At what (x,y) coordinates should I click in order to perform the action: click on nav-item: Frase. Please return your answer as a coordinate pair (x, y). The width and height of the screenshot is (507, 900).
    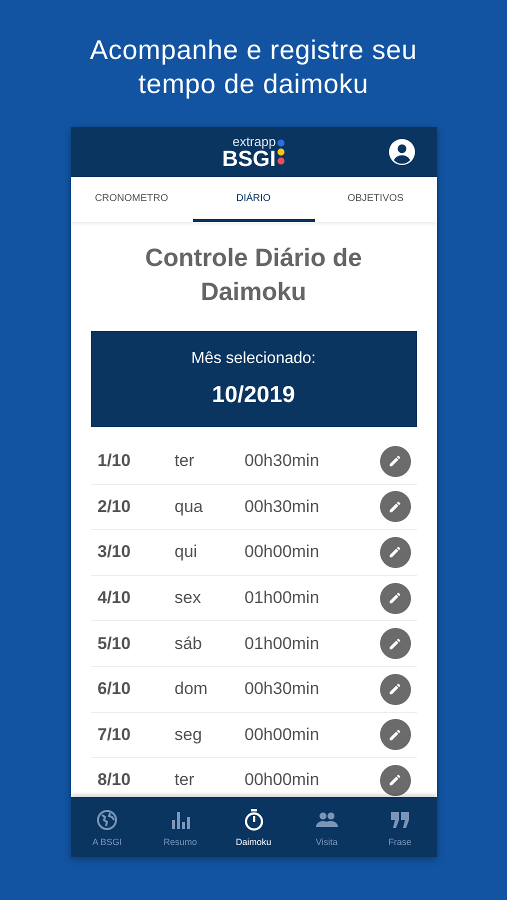
    Looking at the image, I should click on (399, 827).